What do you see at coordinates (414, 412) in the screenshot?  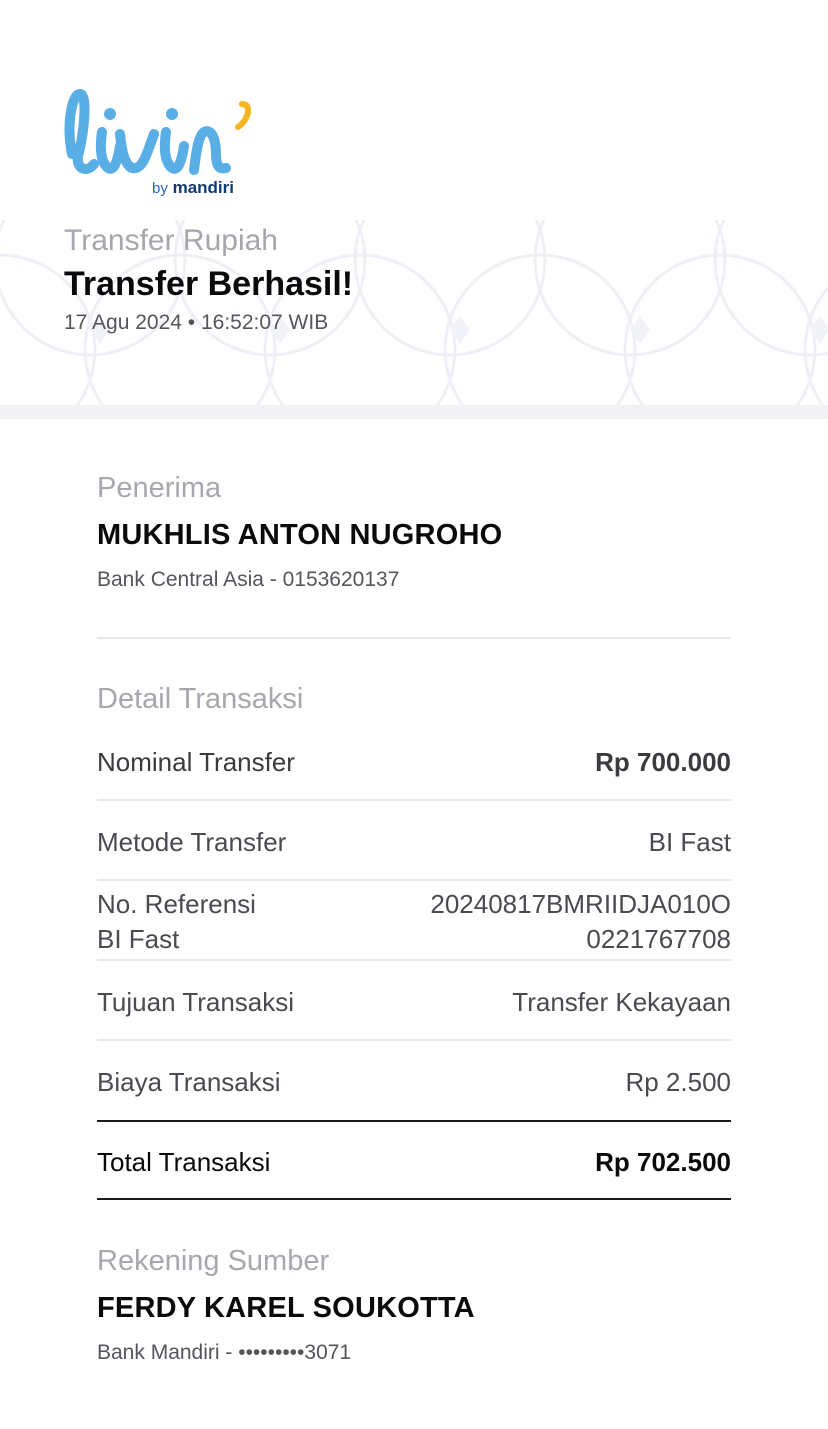 I see `header-divider` at bounding box center [414, 412].